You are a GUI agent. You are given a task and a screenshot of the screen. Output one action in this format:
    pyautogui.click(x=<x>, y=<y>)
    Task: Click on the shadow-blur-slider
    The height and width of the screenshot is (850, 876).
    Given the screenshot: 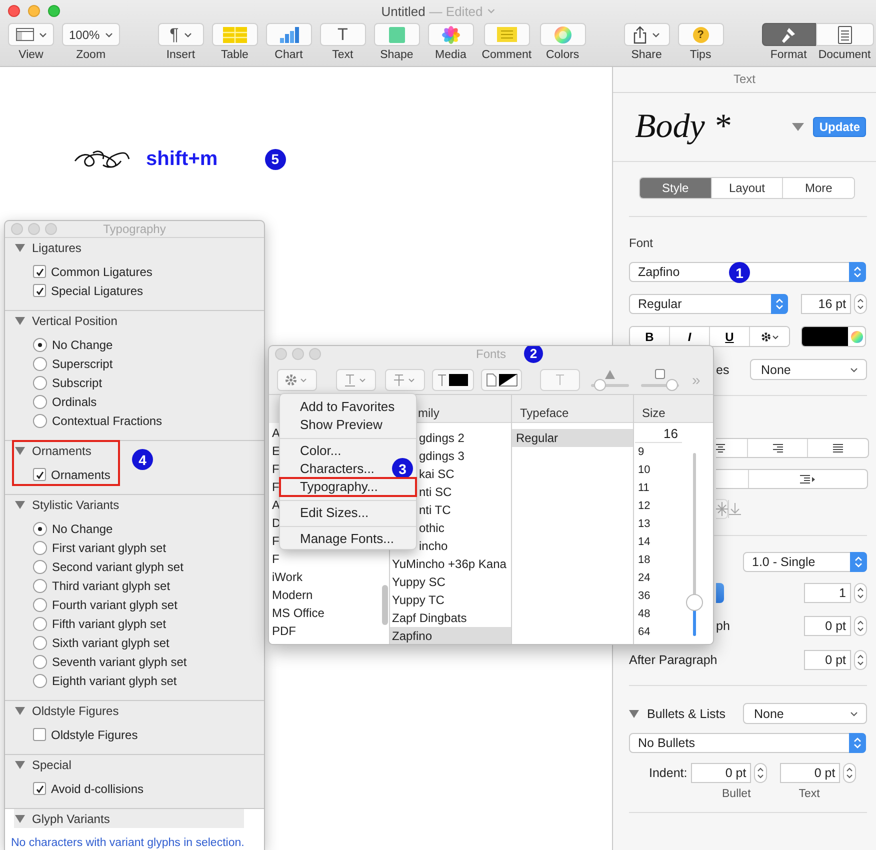 What is the action you would take?
    pyautogui.click(x=660, y=385)
    